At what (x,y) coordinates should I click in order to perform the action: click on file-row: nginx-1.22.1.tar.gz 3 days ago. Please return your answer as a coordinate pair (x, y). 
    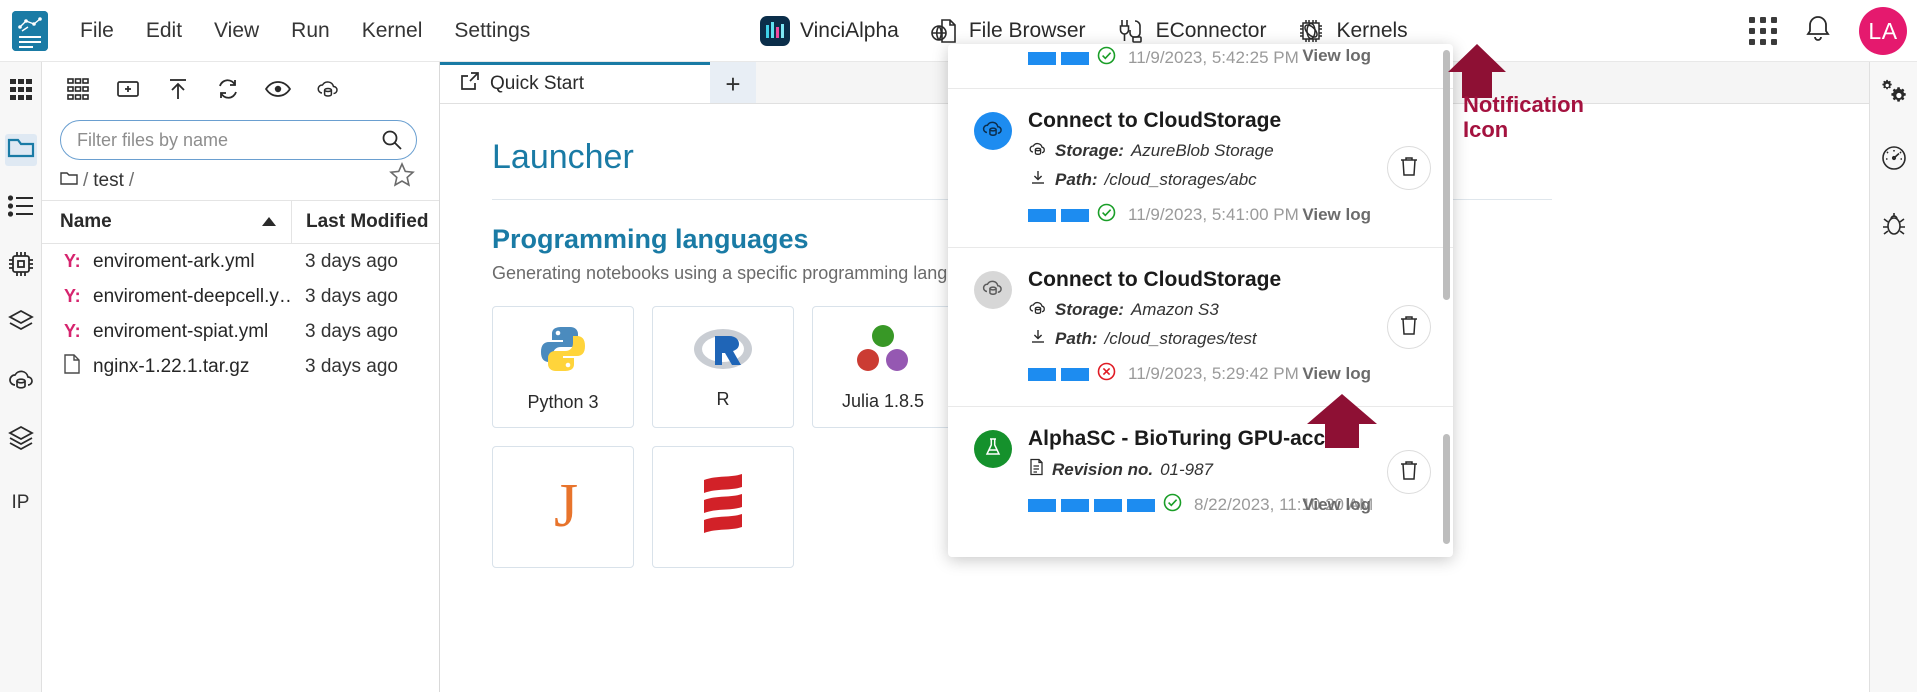
    Looking at the image, I should click on (240, 366).